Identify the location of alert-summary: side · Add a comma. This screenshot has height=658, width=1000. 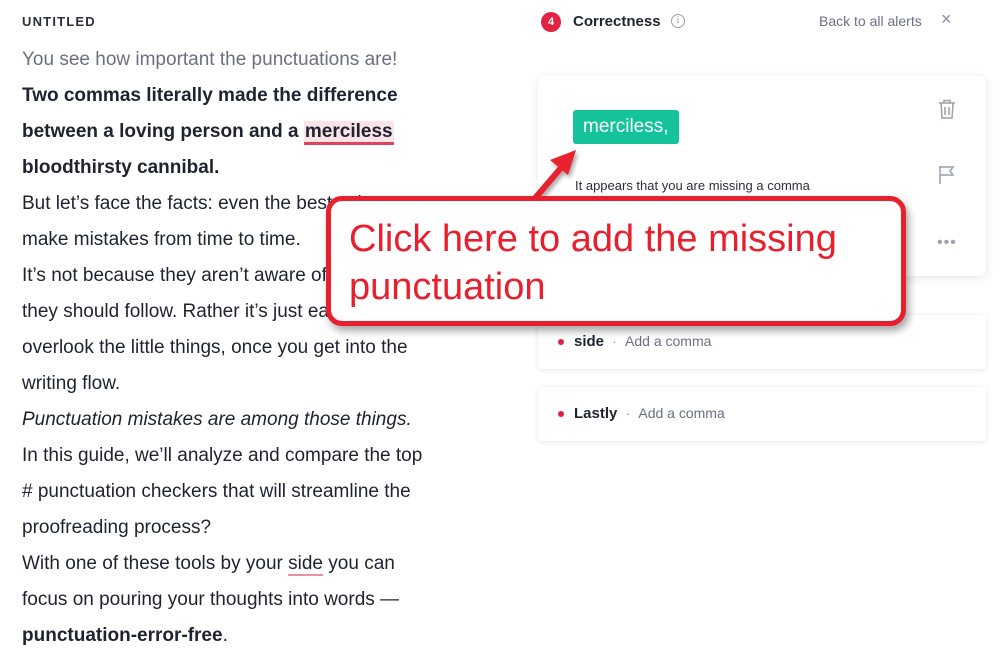
(642, 341).